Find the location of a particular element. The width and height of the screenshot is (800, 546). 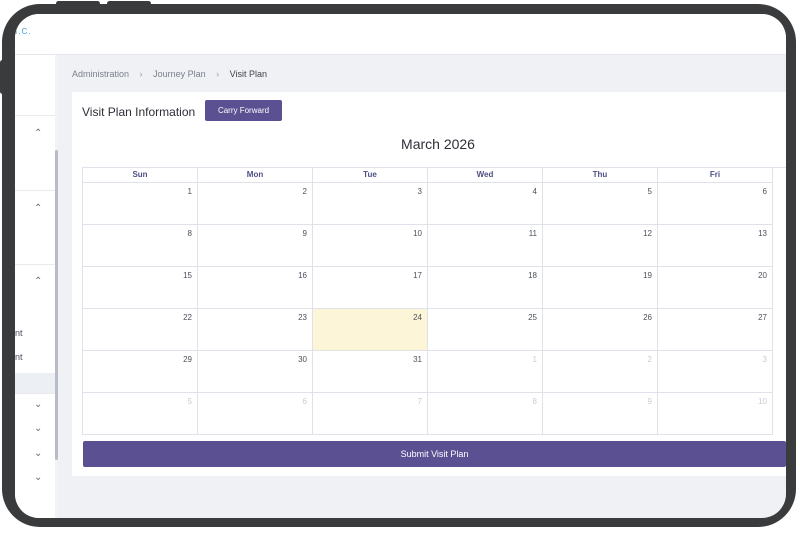

calendar-day-cell: 11 is located at coordinates (485, 246).